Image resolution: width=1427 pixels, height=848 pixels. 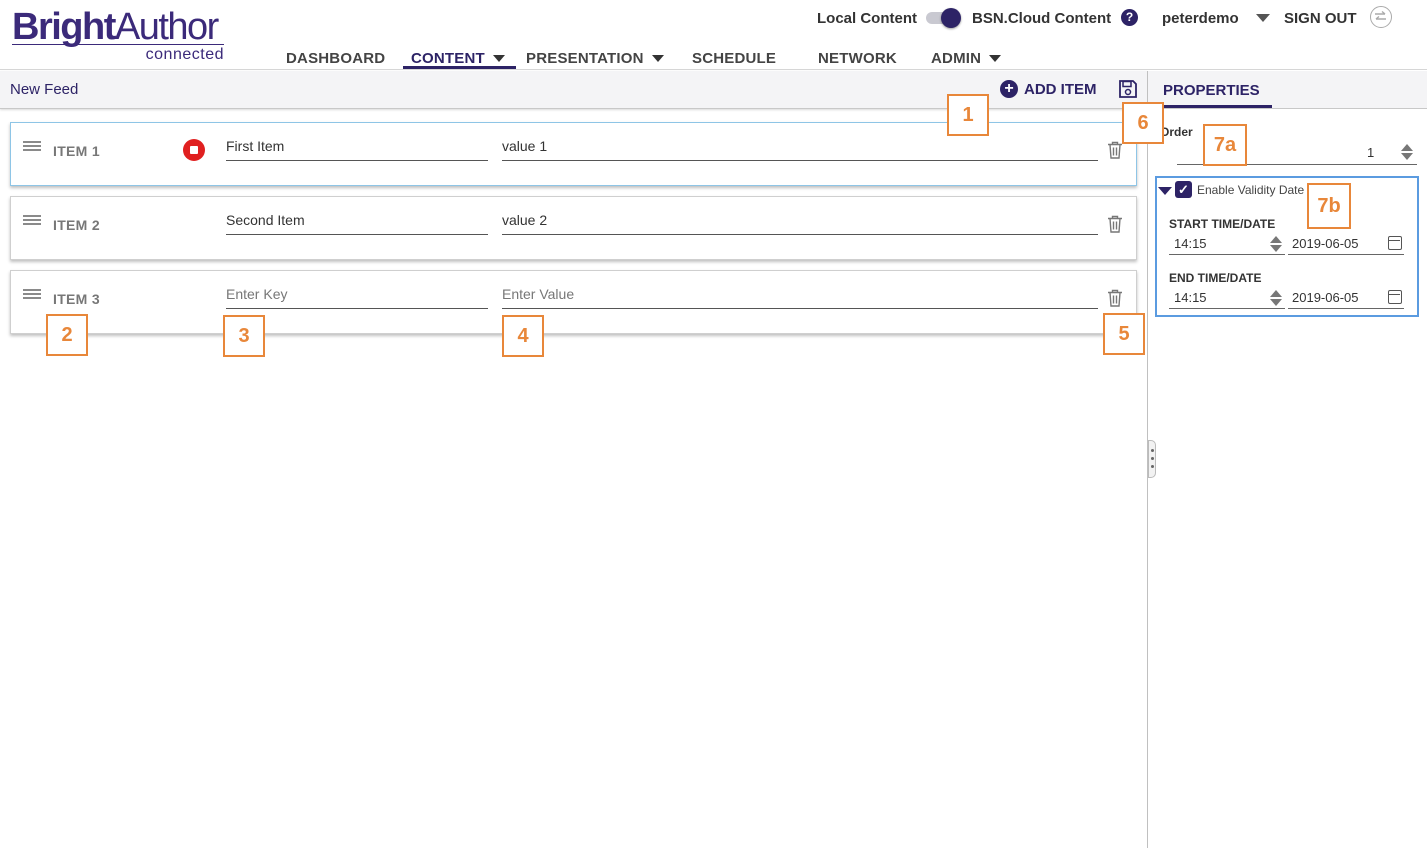 I want to click on callout-label: 2, so click(x=67, y=335).